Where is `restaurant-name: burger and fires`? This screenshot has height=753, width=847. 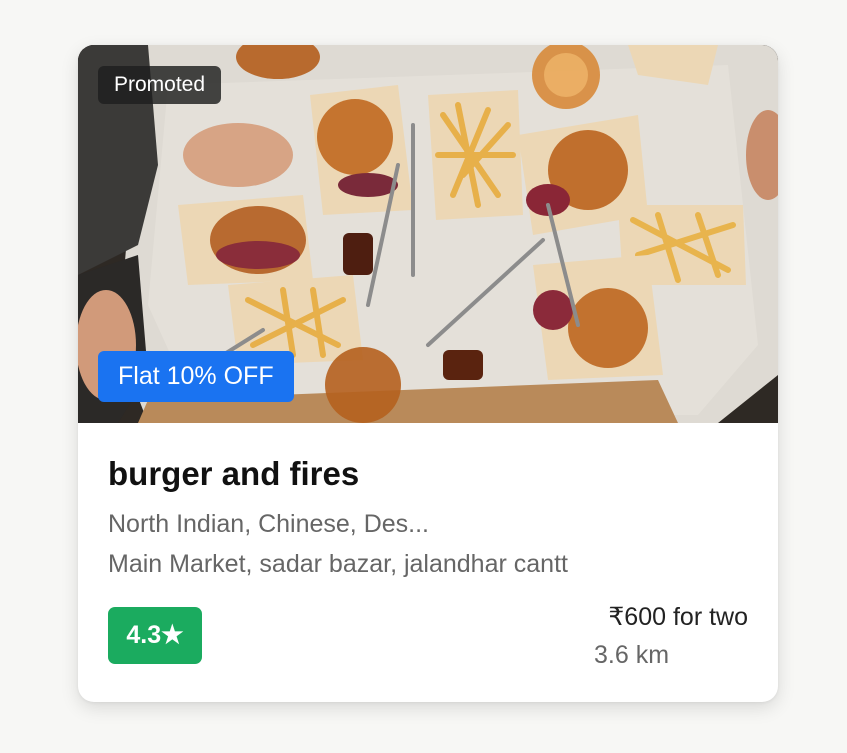
restaurant-name: burger and fires is located at coordinates (233, 474).